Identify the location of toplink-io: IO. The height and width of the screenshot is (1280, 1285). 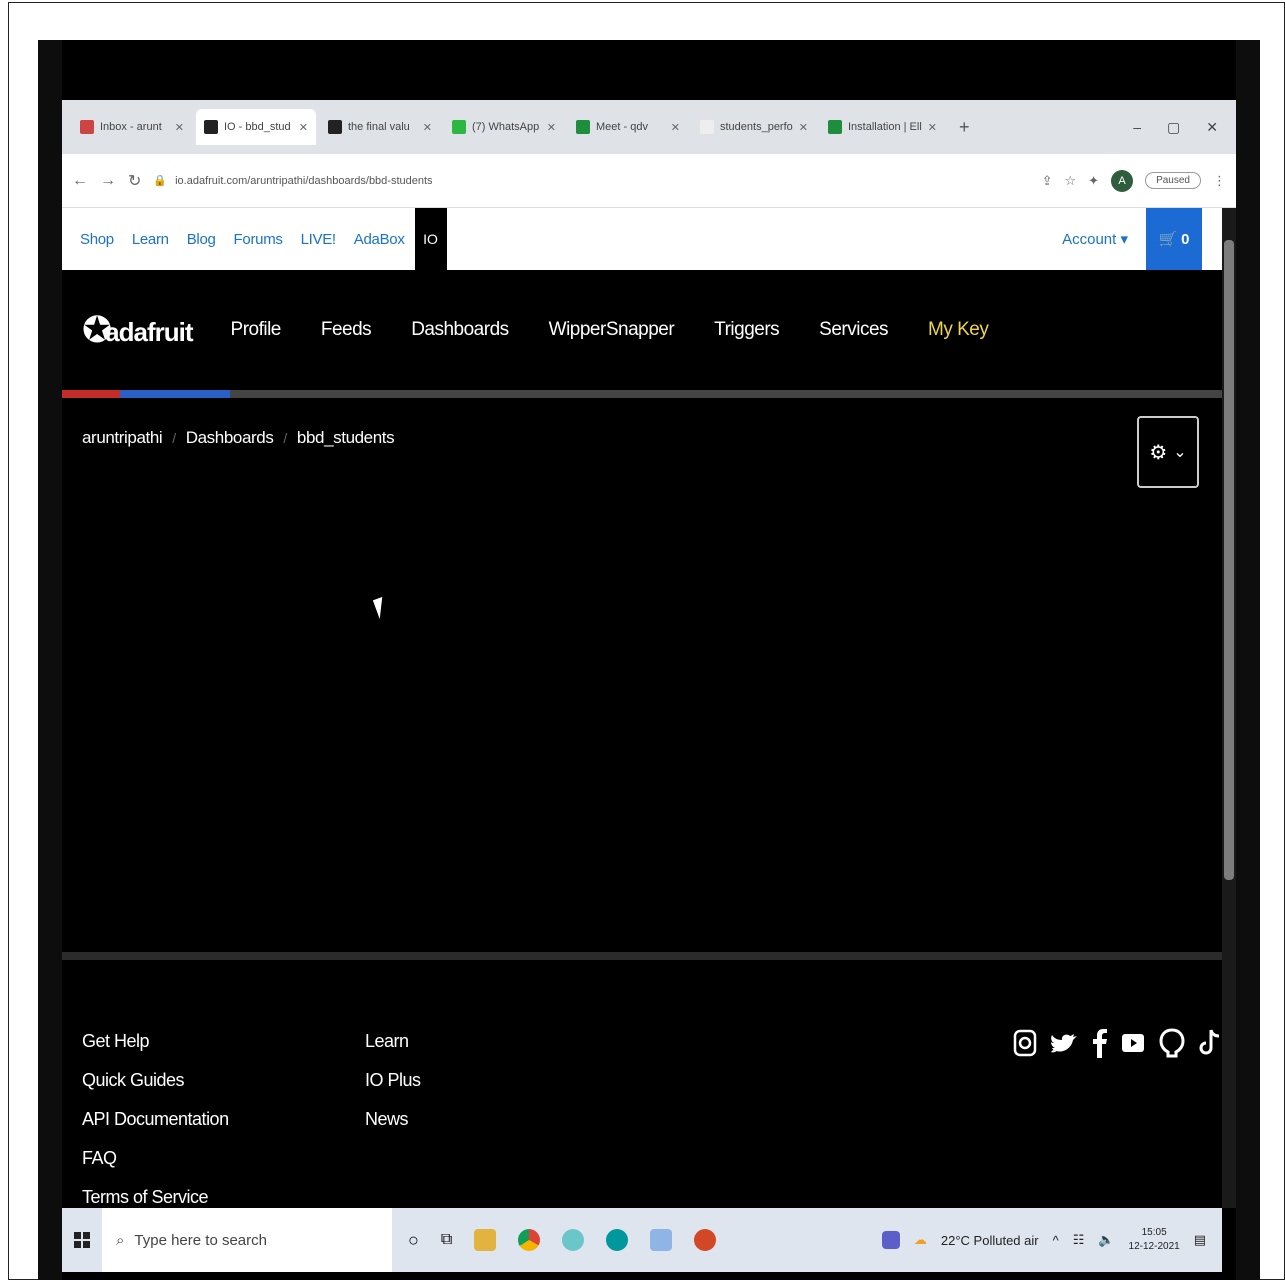
(430, 239).